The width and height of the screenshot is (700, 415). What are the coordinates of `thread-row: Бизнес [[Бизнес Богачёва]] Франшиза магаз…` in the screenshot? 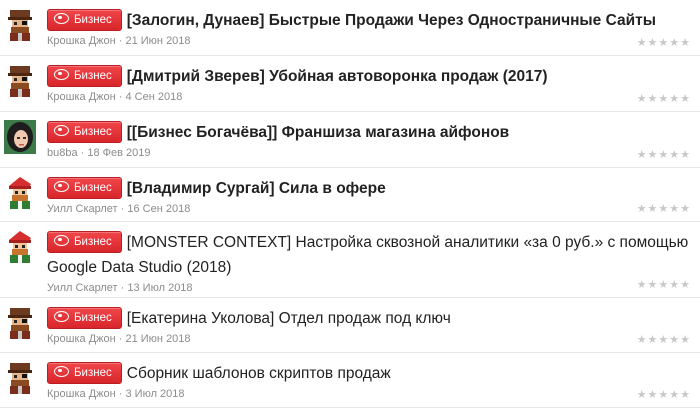 It's located at (350, 140).